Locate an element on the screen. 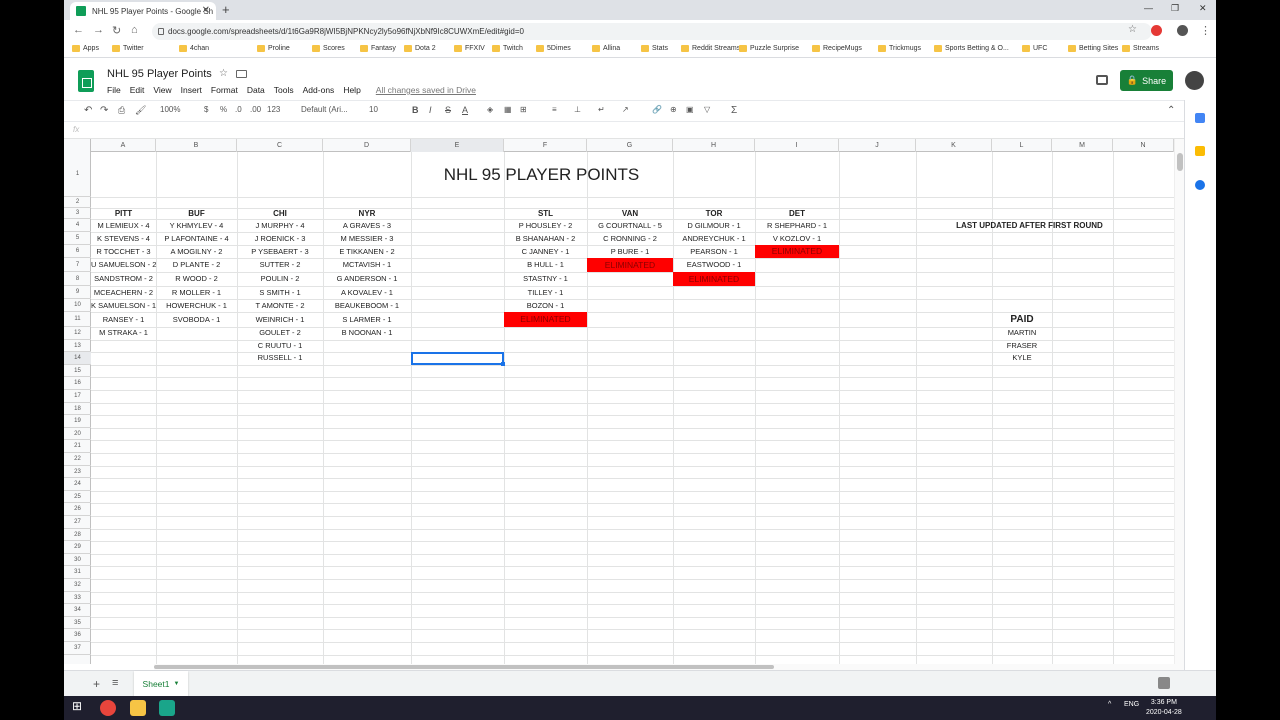 This screenshot has height=720, width=1280. column-header-C: C is located at coordinates (280, 145).